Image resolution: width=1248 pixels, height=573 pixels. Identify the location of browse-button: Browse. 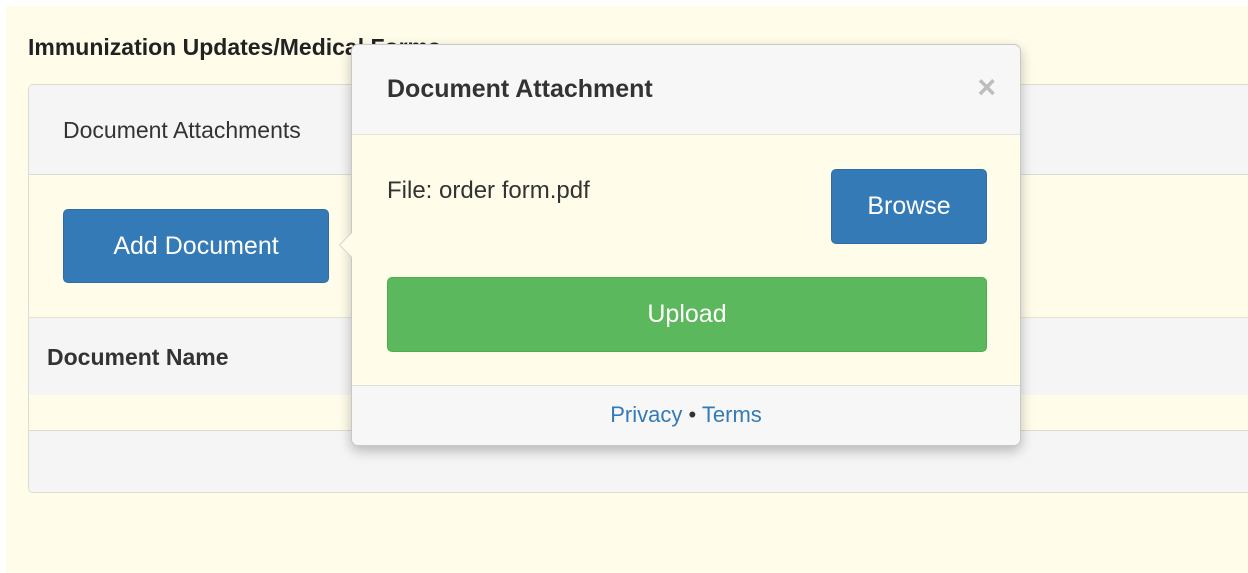
(909, 206).